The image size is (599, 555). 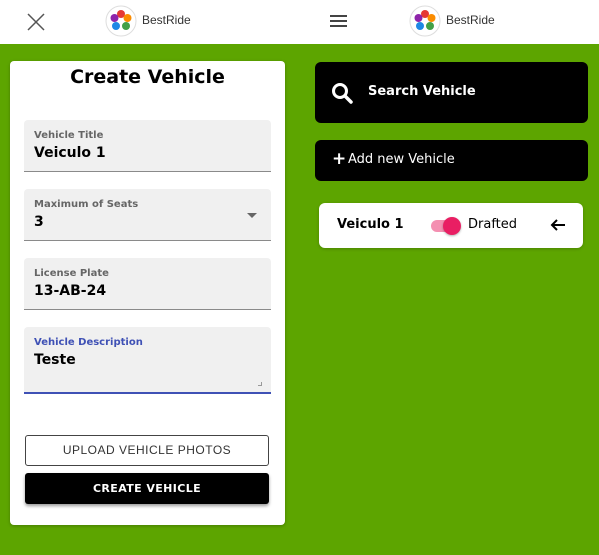 I want to click on toggle-knob, so click(x=452, y=226).